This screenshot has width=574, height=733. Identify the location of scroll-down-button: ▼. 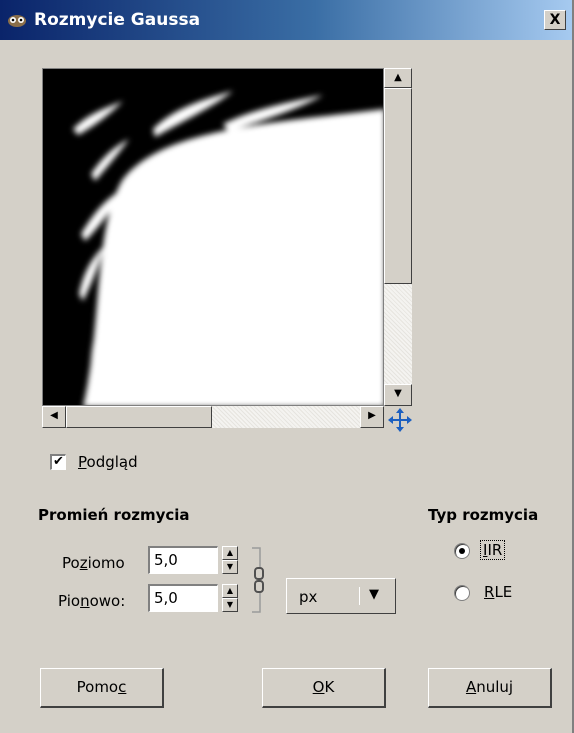
(398, 395).